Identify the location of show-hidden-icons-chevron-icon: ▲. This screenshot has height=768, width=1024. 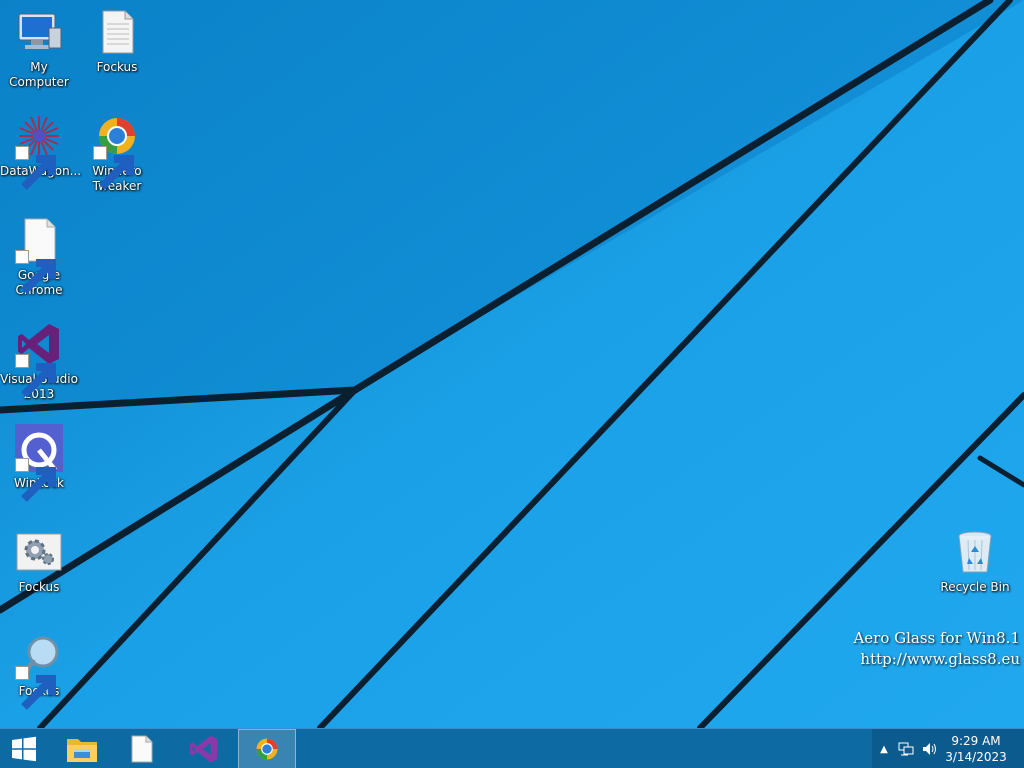
(884, 749).